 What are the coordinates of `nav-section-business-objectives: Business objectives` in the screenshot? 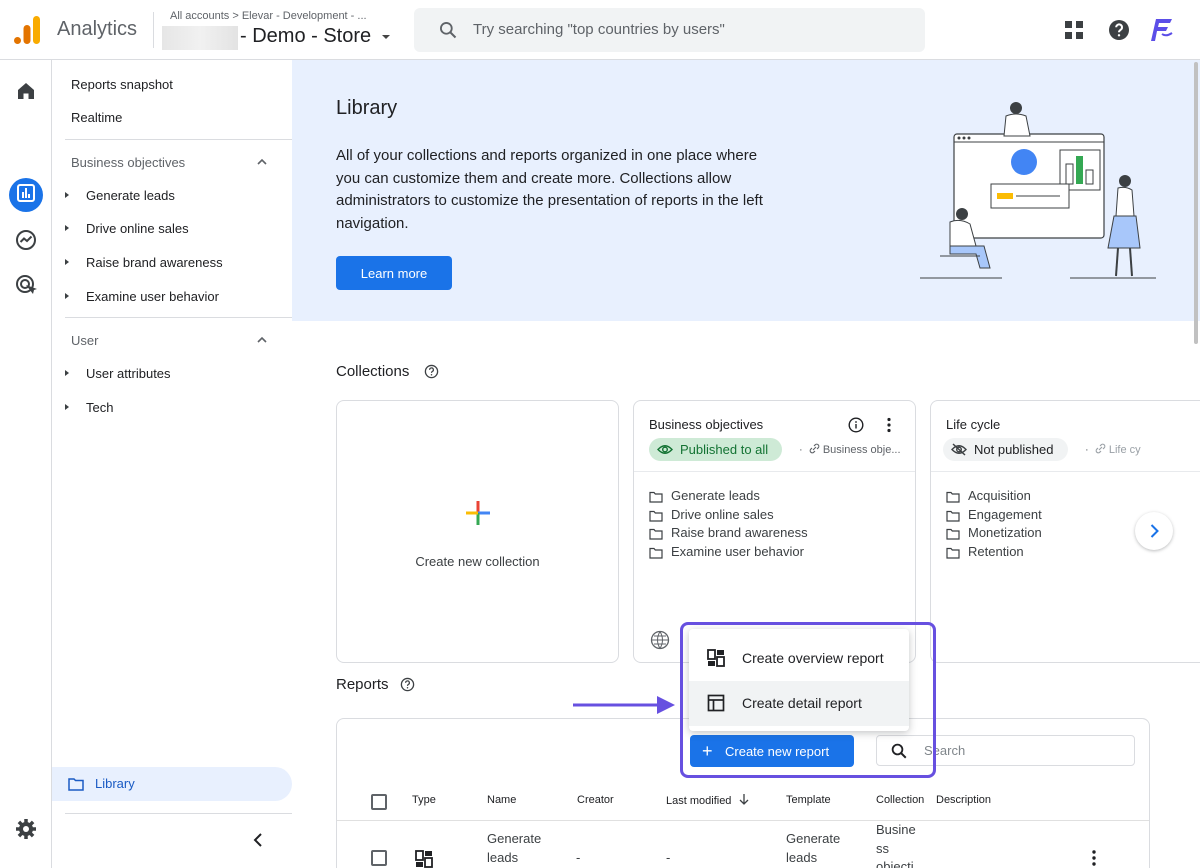 It's located at (128, 162).